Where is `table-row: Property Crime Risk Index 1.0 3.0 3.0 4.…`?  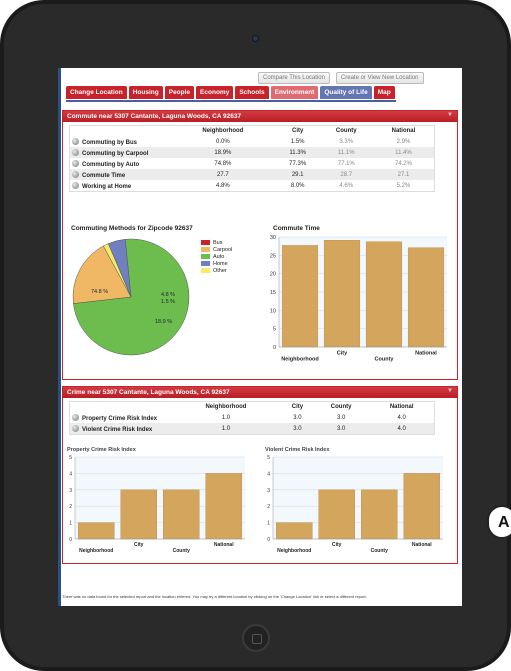 table-row: Property Crime Risk Index 1.0 3.0 3.0 4.… is located at coordinates (252, 417).